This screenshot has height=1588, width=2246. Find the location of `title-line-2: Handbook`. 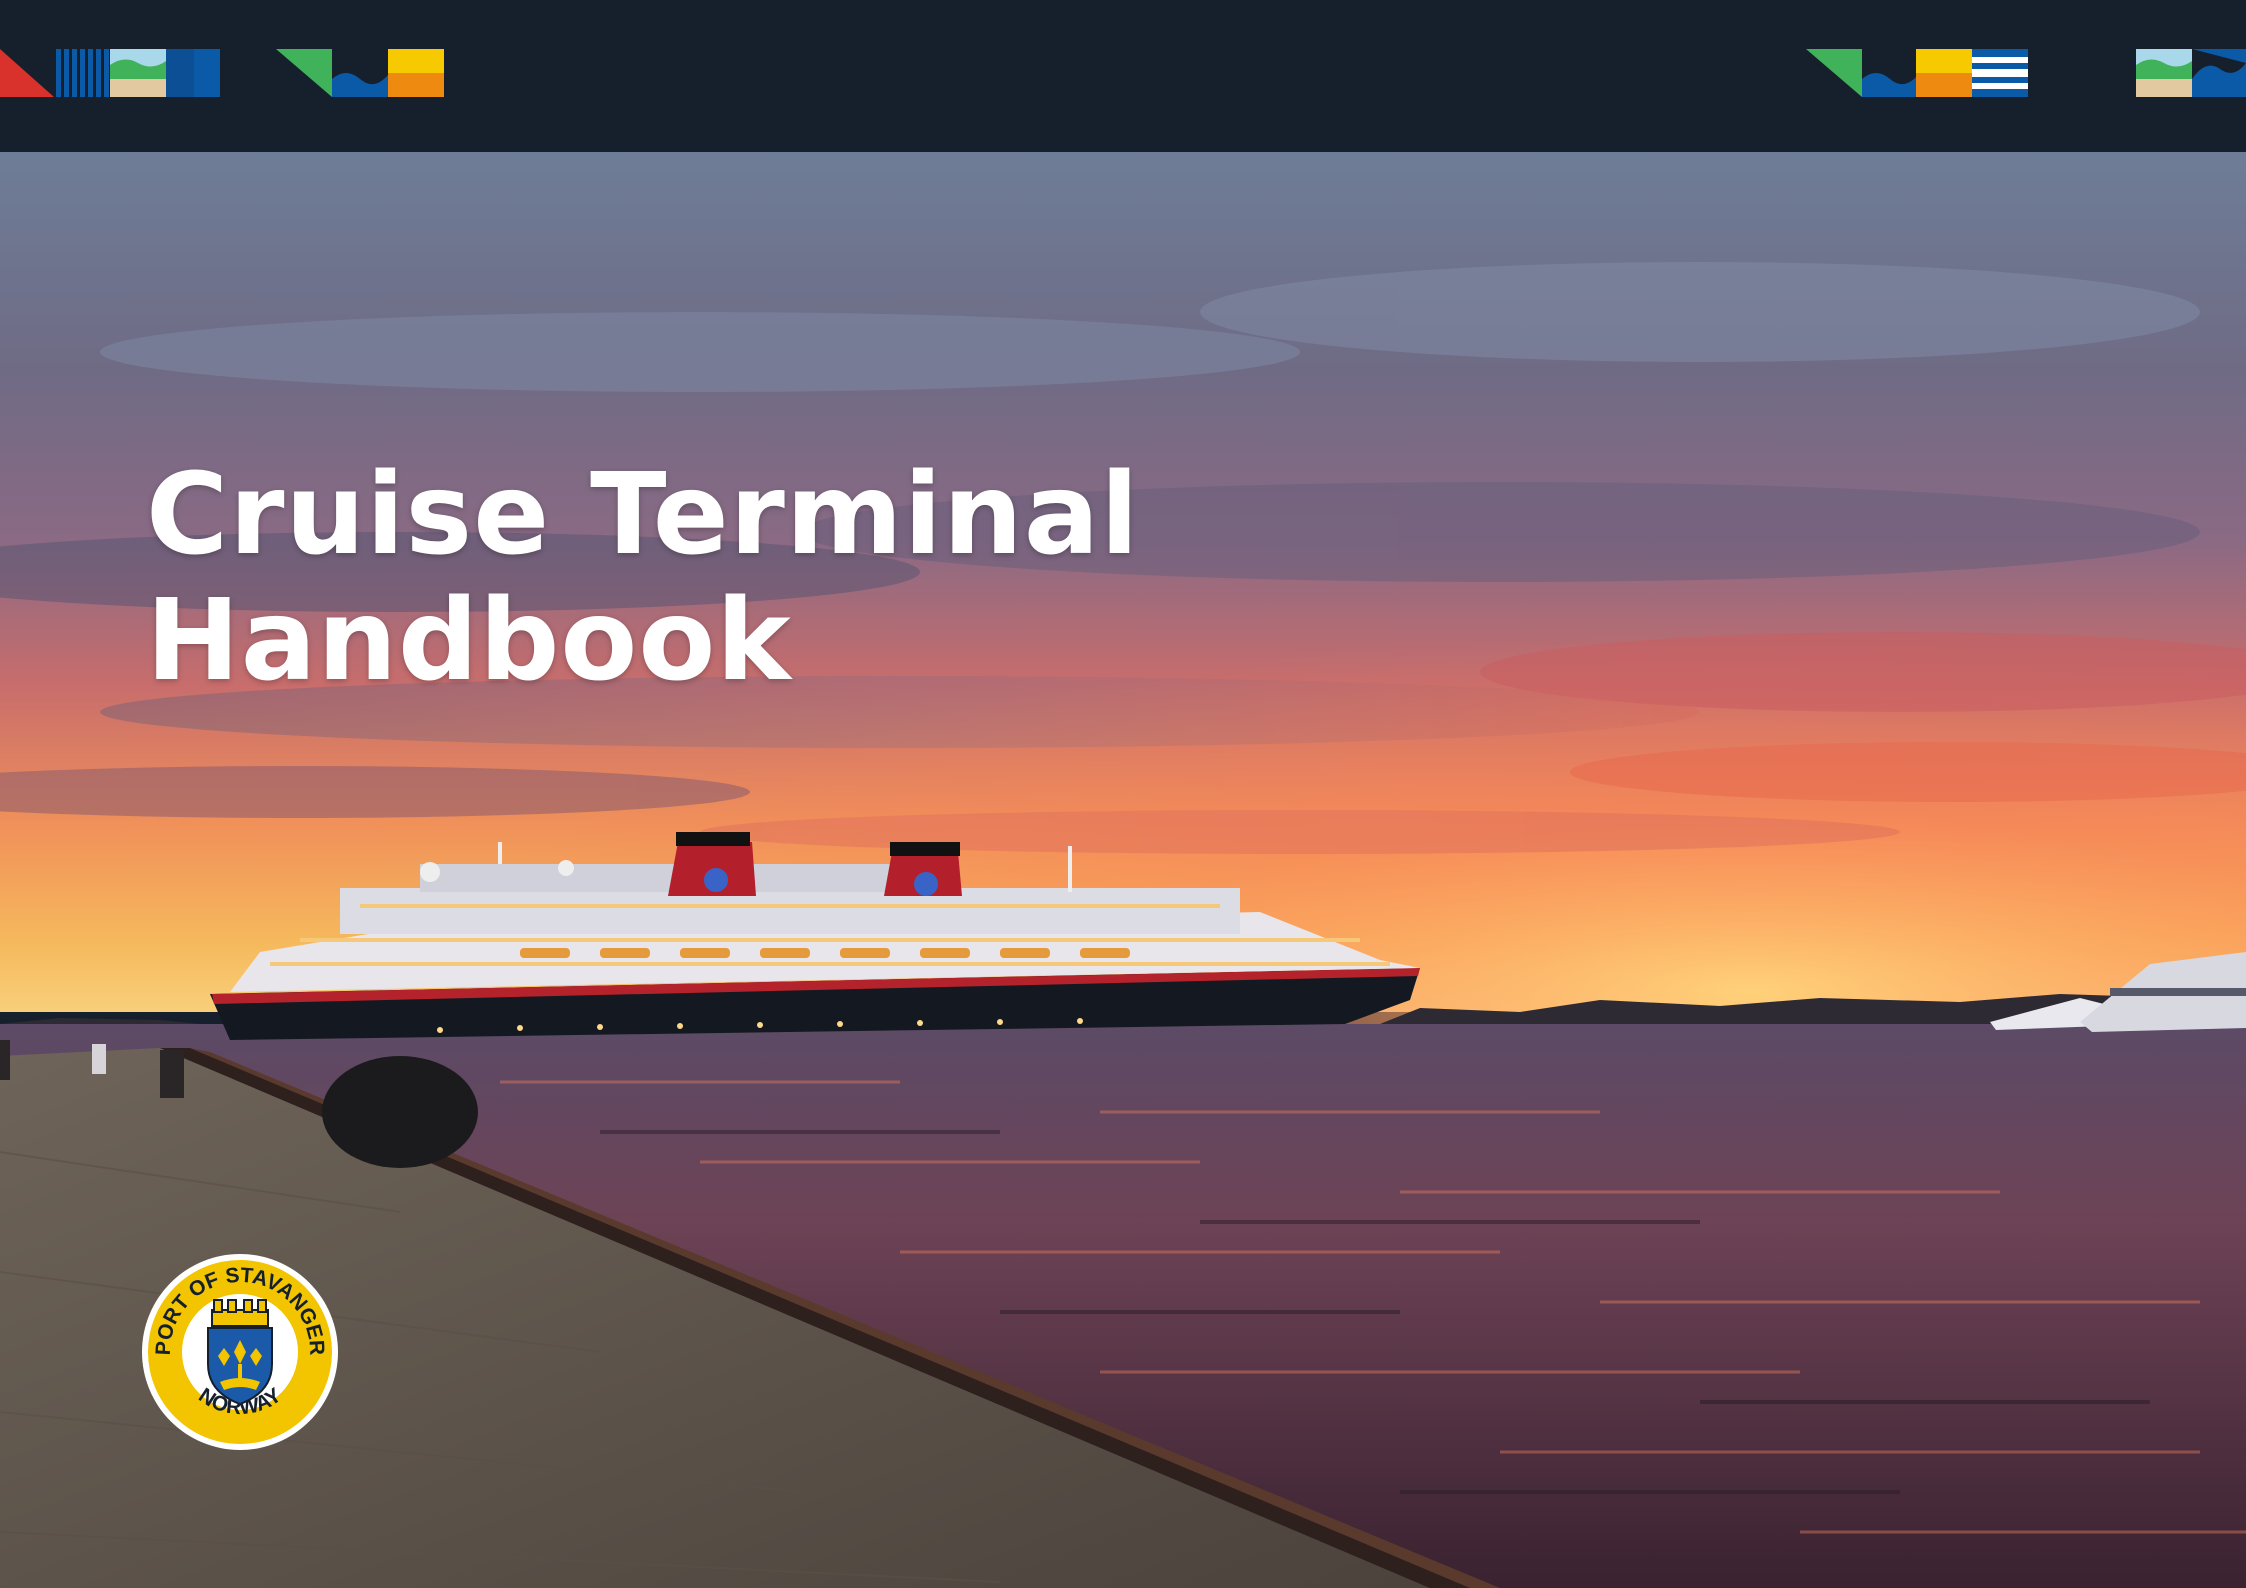

title-line-2: Handbook is located at coordinates (469, 641).